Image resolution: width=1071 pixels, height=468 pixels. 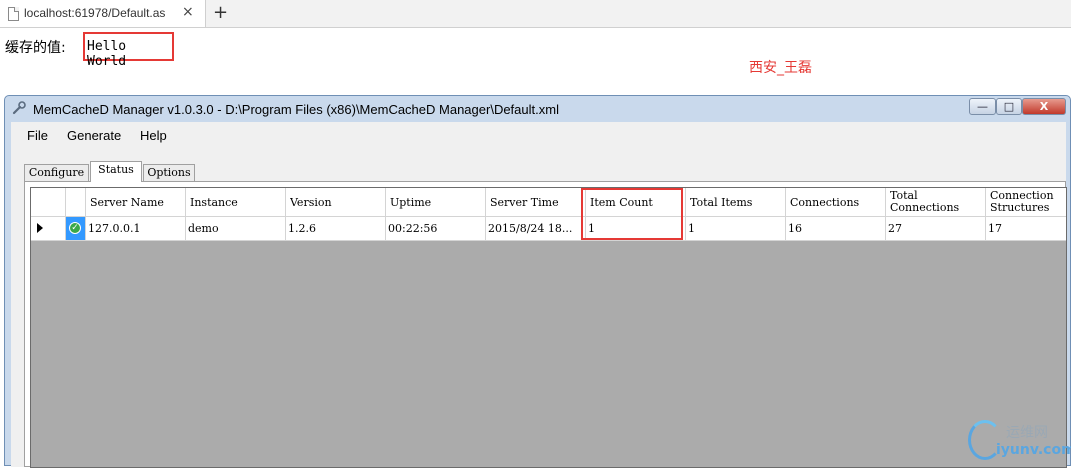 What do you see at coordinates (1027, 433) in the screenshot?
I see `watermark-cn: 运维网` at bounding box center [1027, 433].